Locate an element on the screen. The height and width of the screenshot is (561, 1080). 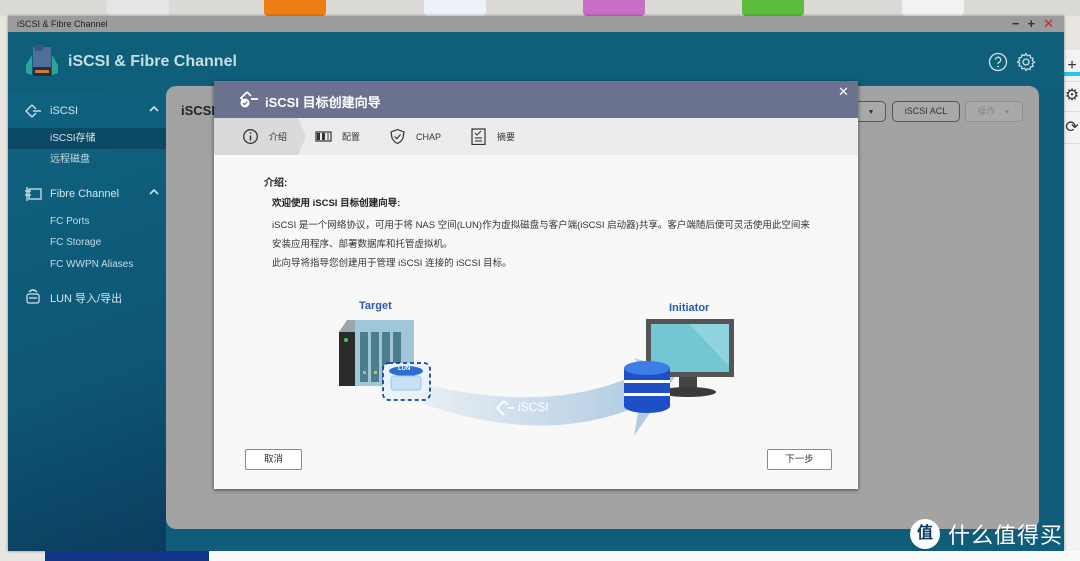
desktop-app-icon-grid is located at coordinates (614, 8).